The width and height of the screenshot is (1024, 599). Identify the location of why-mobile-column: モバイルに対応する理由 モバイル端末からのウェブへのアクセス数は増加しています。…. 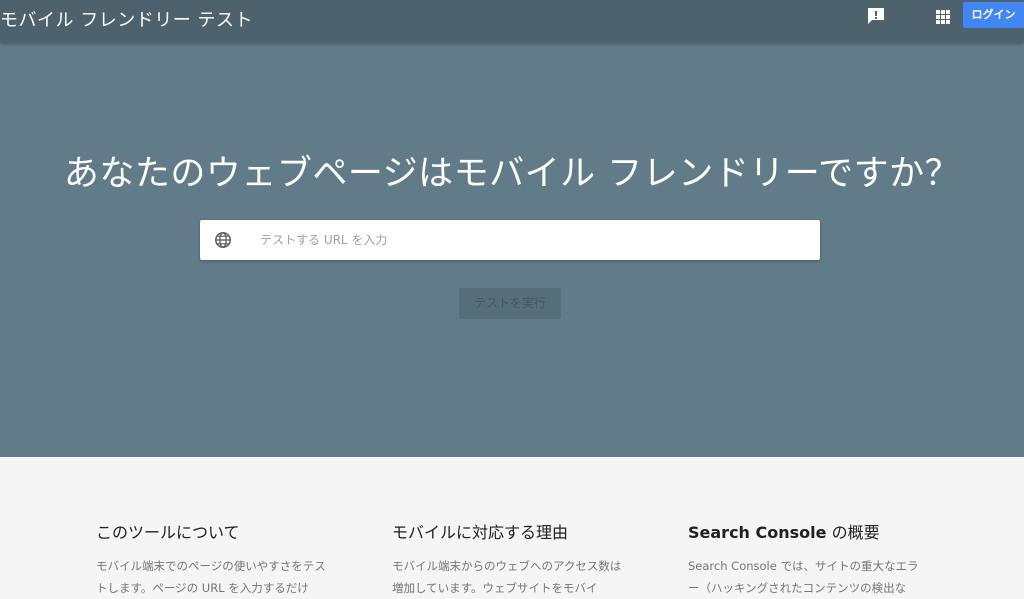
(512, 559).